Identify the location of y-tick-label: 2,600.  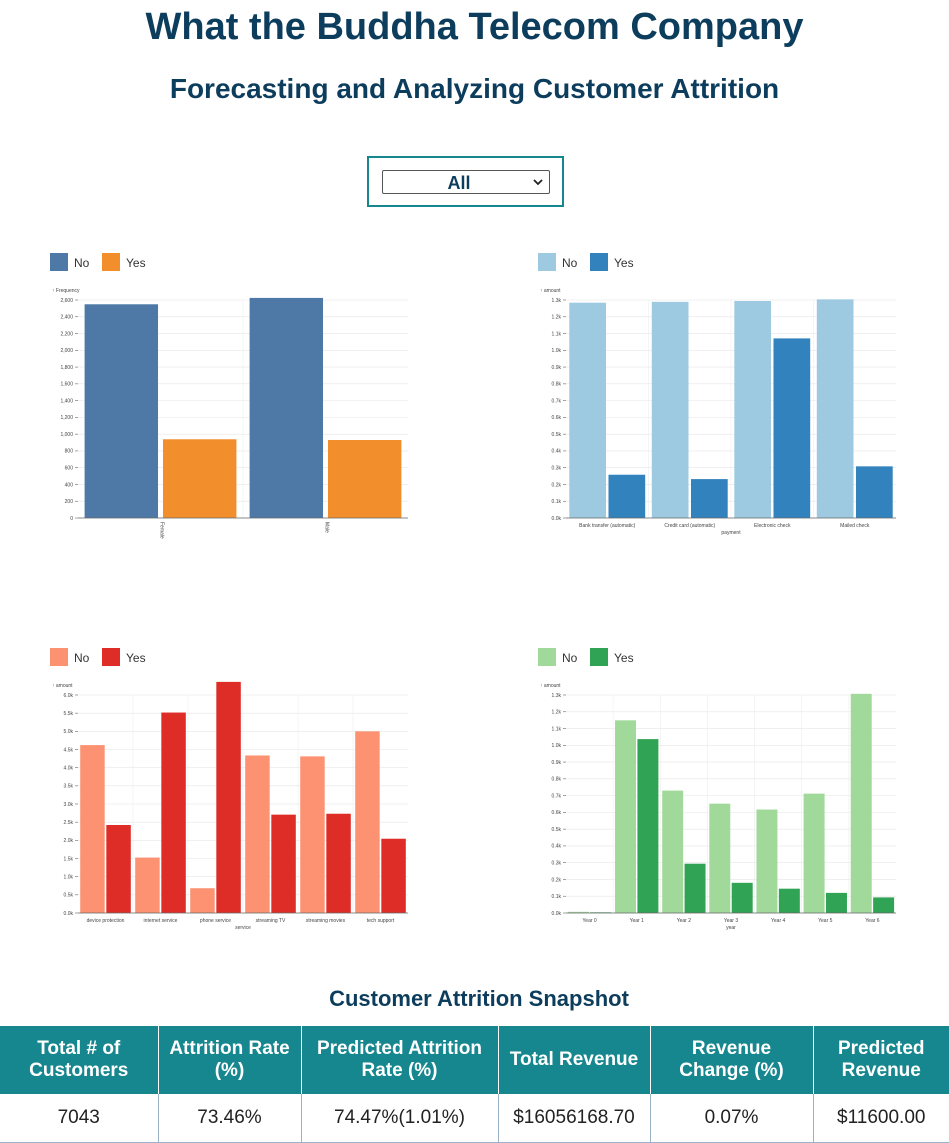
(66, 301).